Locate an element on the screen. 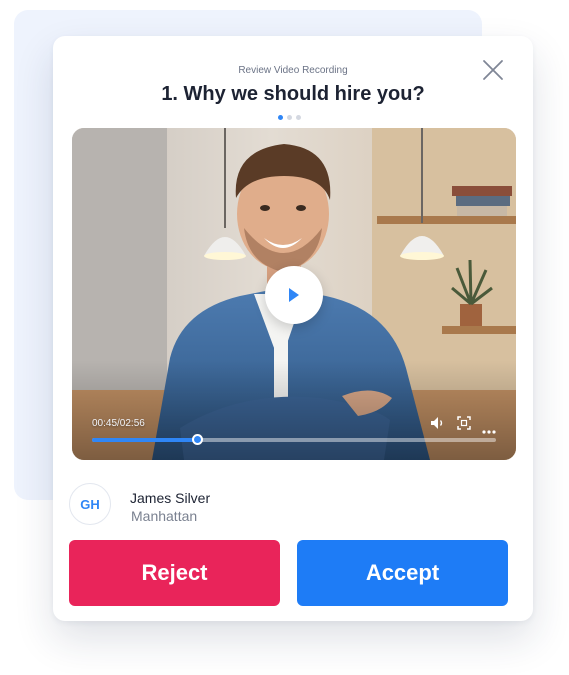  candidate-name: James Silver is located at coordinates (170, 498).